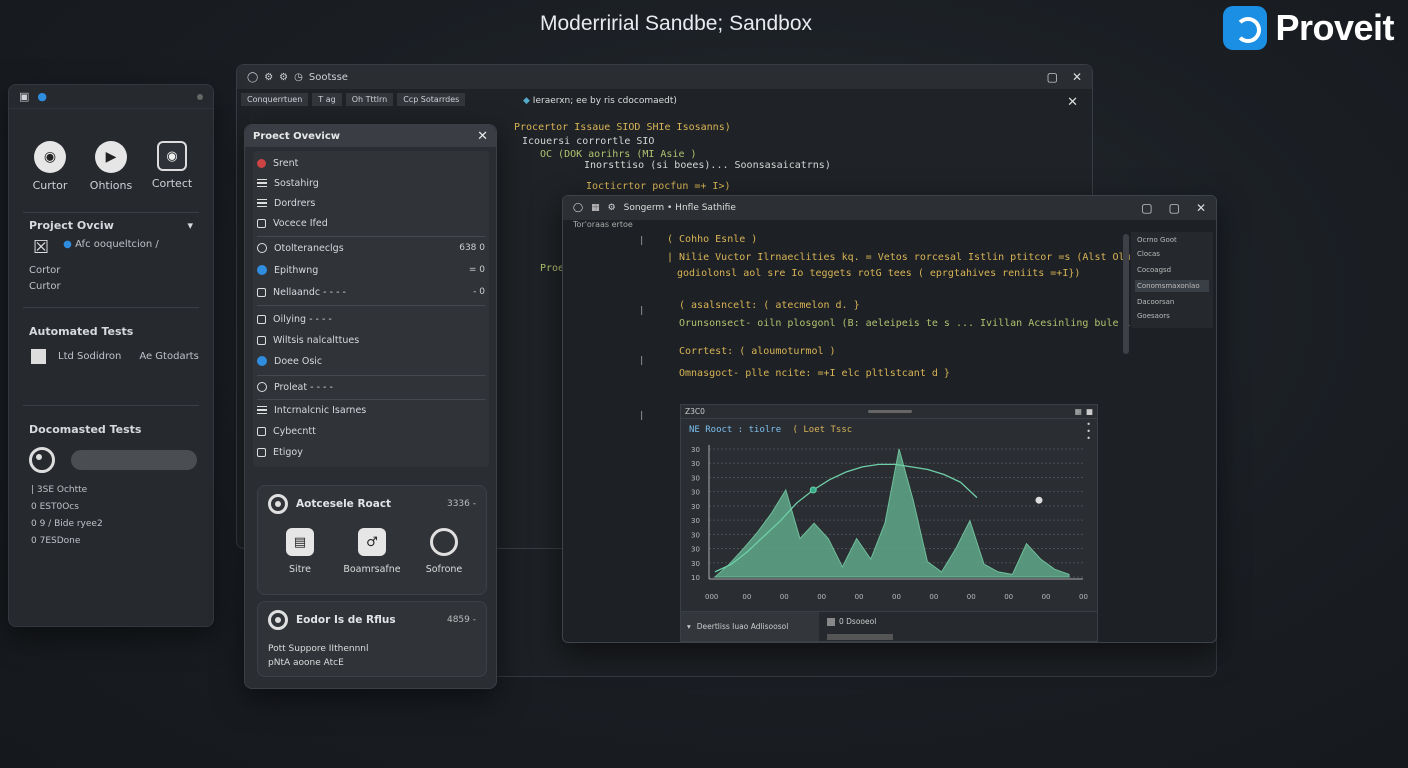 This screenshot has height=768, width=1408. Describe the element at coordinates (1126, 294) in the screenshot. I see `scrollbar` at that location.